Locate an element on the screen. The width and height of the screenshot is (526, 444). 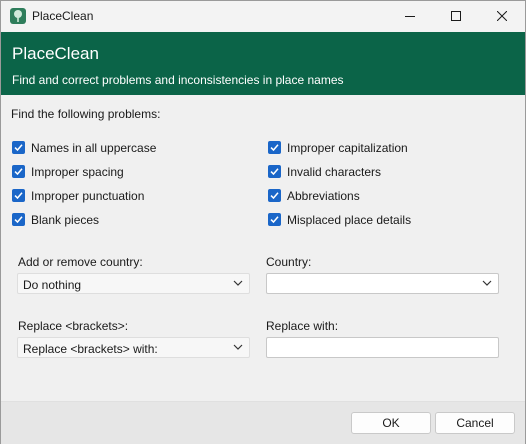
country-label: Country: is located at coordinates (289, 262).